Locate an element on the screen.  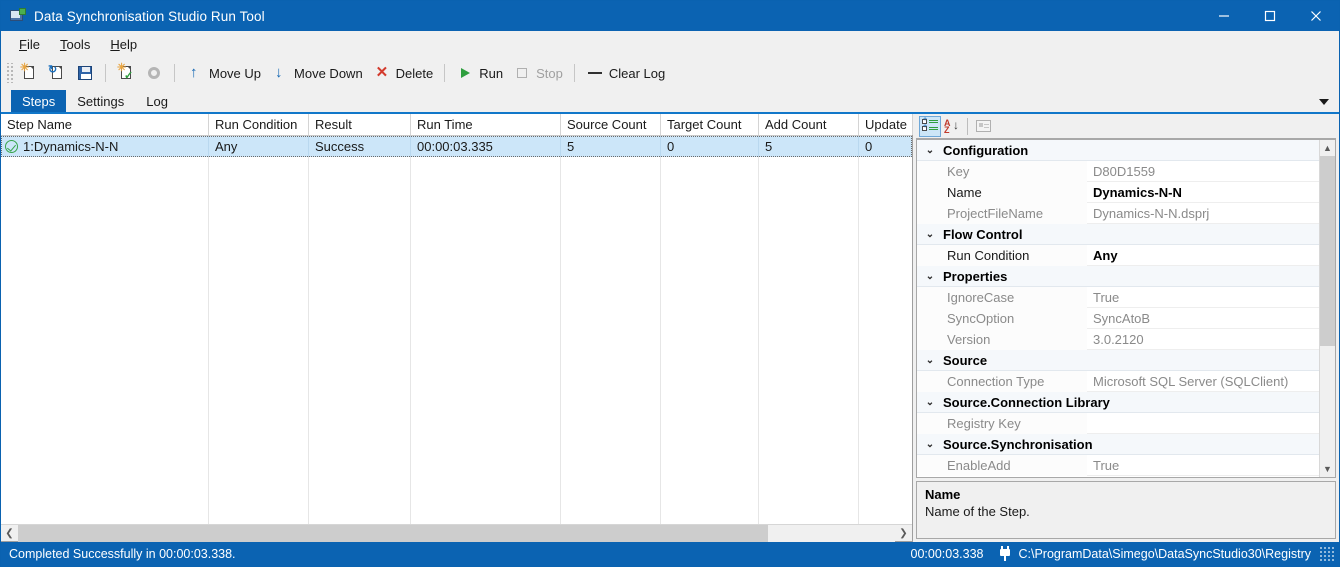
chevron-down-icon: ▼ is located at coordinates (1327, 469).